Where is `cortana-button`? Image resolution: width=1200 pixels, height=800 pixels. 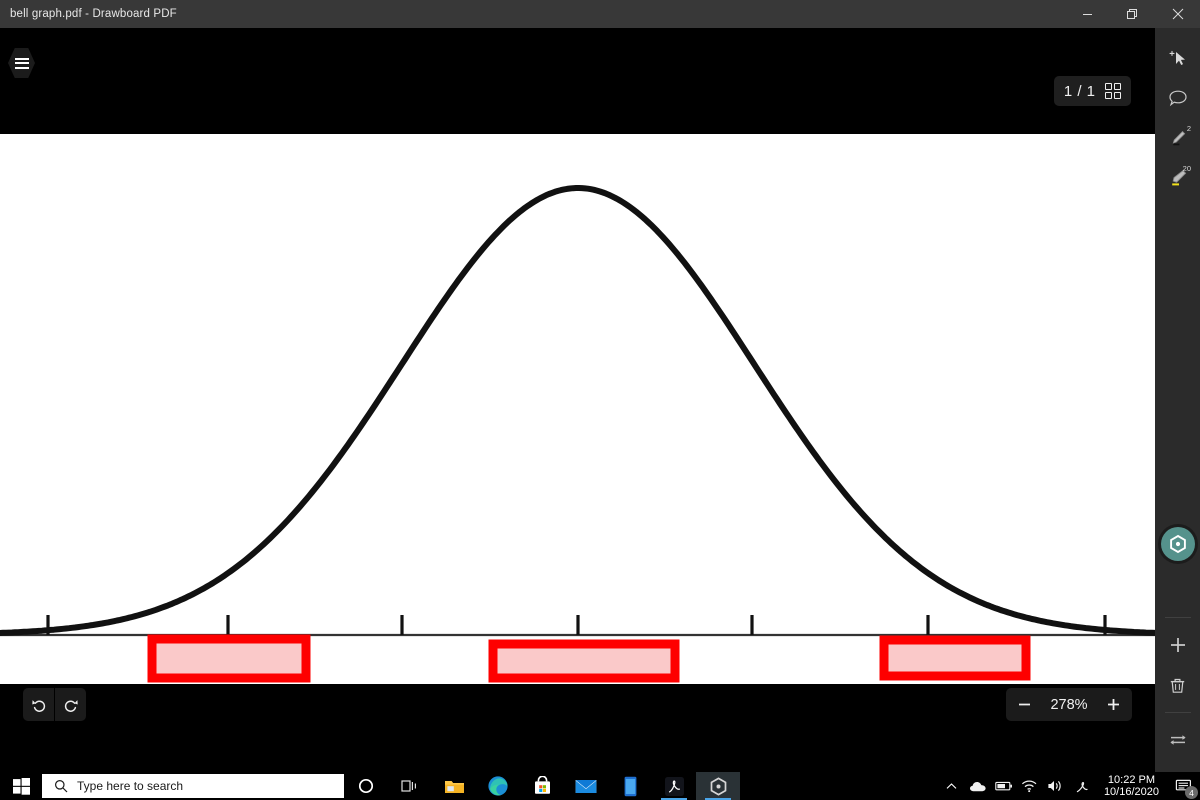
cortana-button is located at coordinates (366, 786).